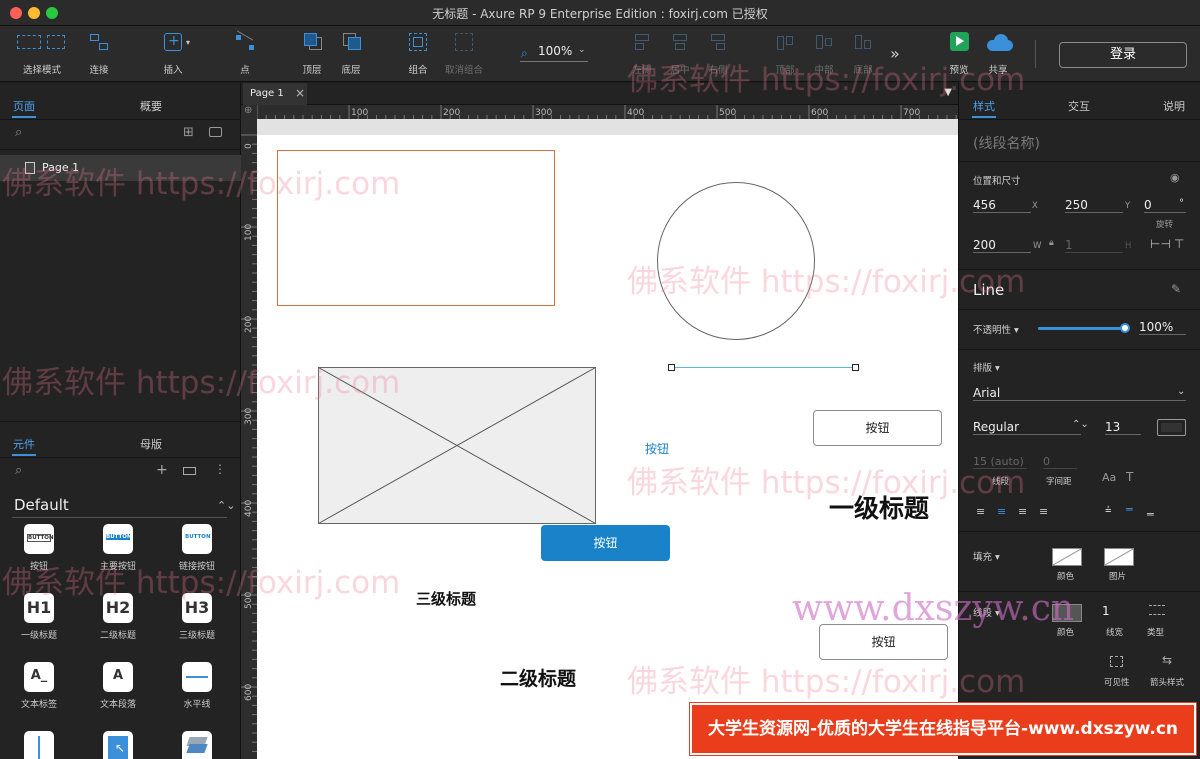 The image size is (1200, 759). What do you see at coordinates (959, 54) in the screenshot?
I see `preview-button: 预览` at bounding box center [959, 54].